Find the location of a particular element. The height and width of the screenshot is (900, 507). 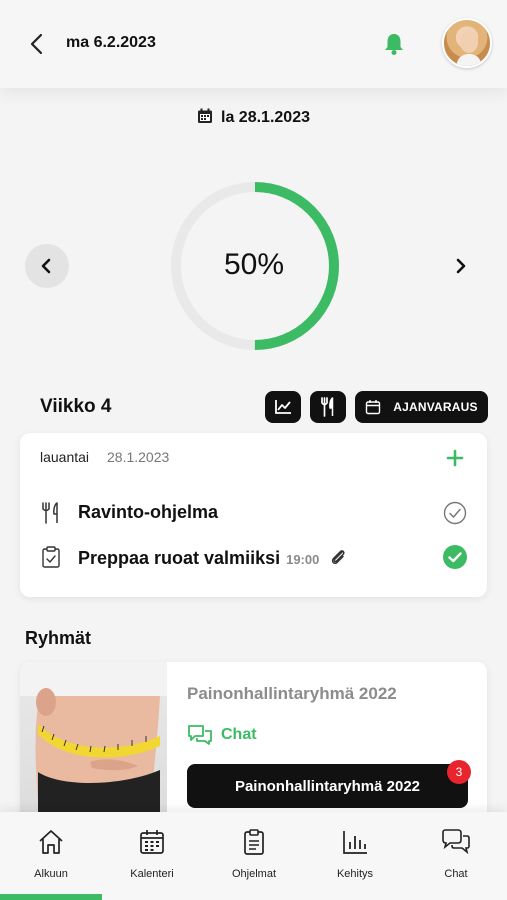

selected-day: la 28.1.2023 is located at coordinates (253, 117).